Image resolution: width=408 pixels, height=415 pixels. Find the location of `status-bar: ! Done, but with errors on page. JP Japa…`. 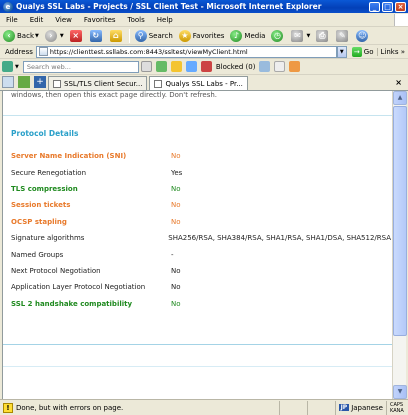

status-bar: ! Done, but with errors on page. JP Japa… is located at coordinates (204, 407).